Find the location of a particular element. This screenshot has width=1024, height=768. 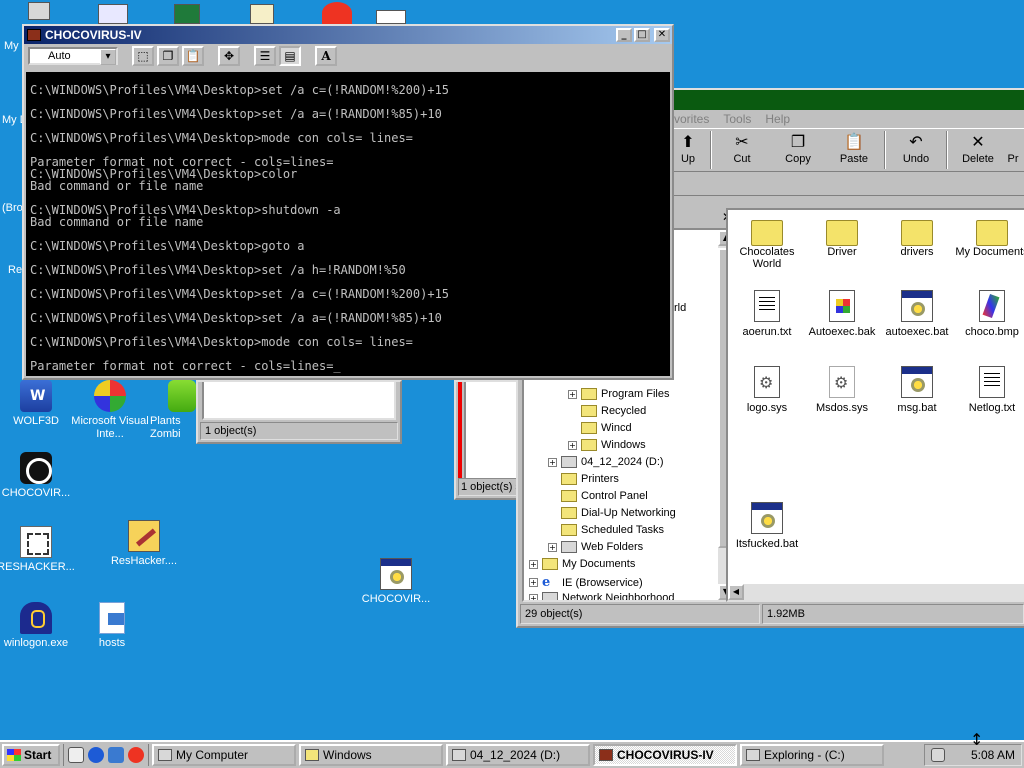

file-item: Autoexec.bak is located at coordinates (842, 314).